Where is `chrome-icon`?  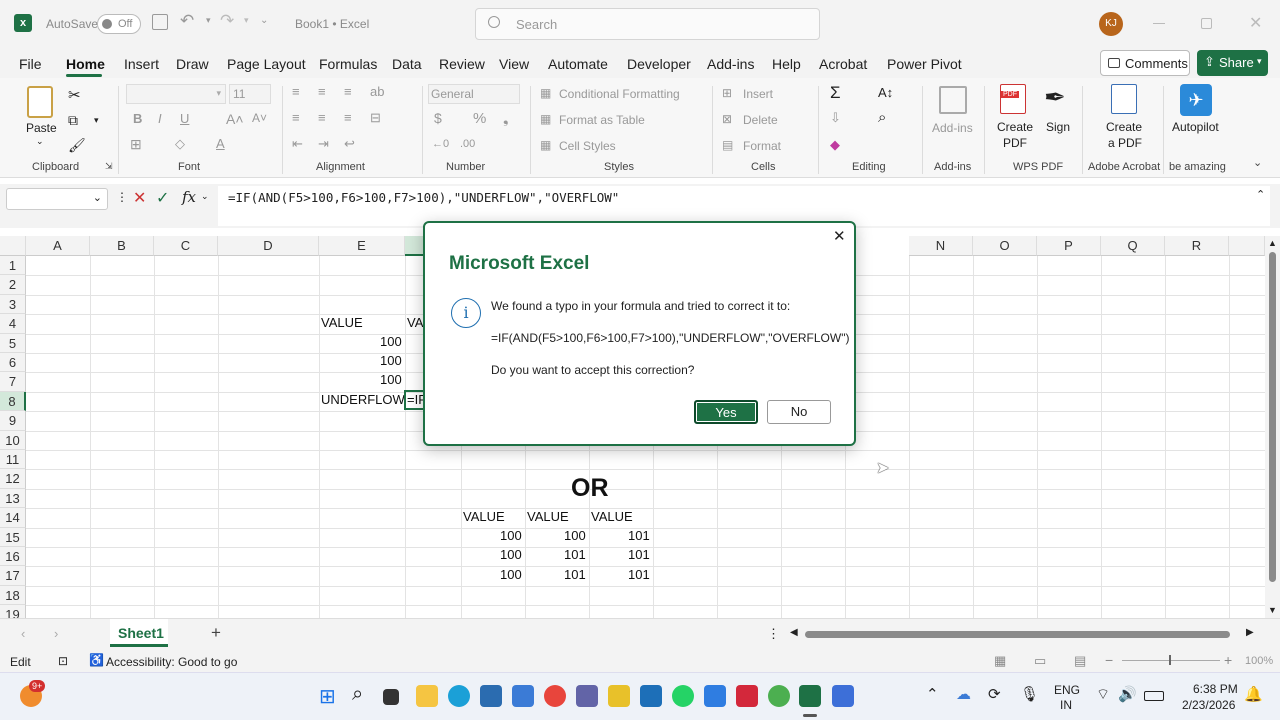 chrome-icon is located at coordinates (555, 696).